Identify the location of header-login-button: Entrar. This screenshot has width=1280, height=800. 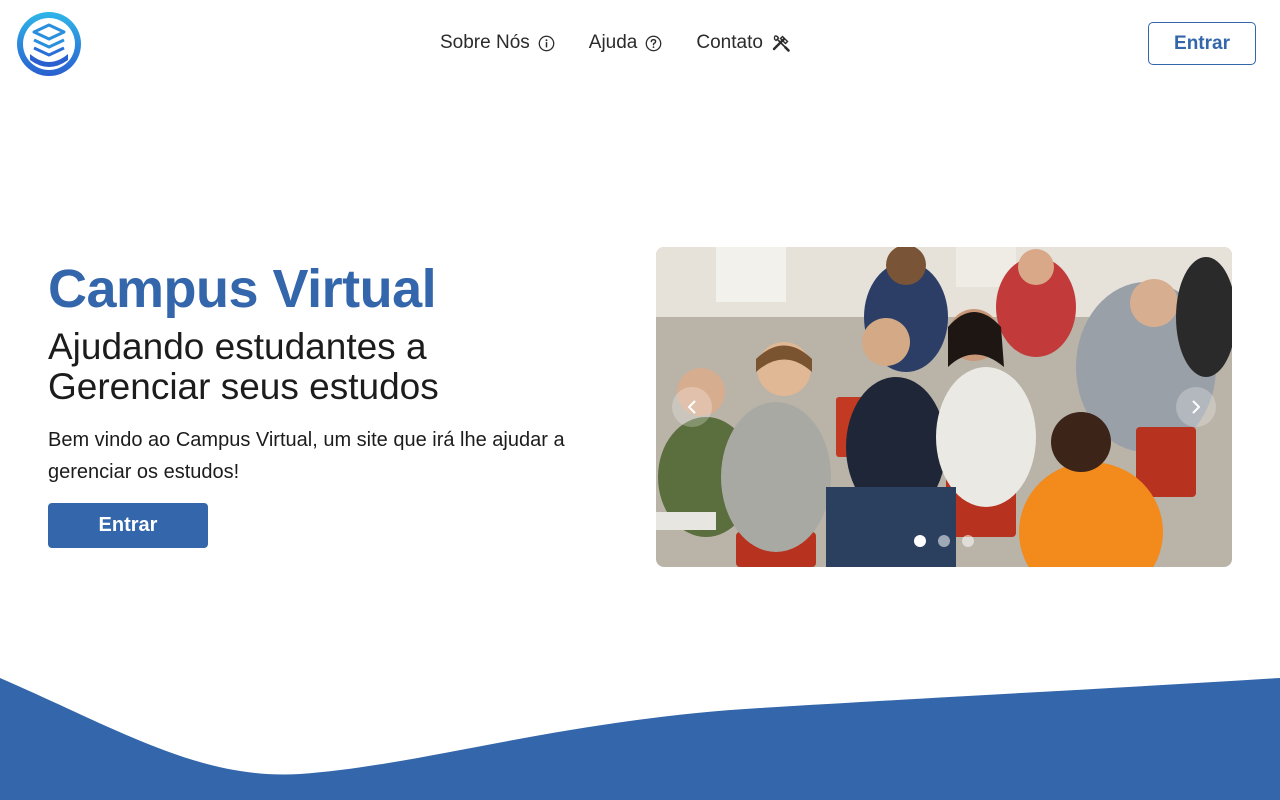
(1202, 43).